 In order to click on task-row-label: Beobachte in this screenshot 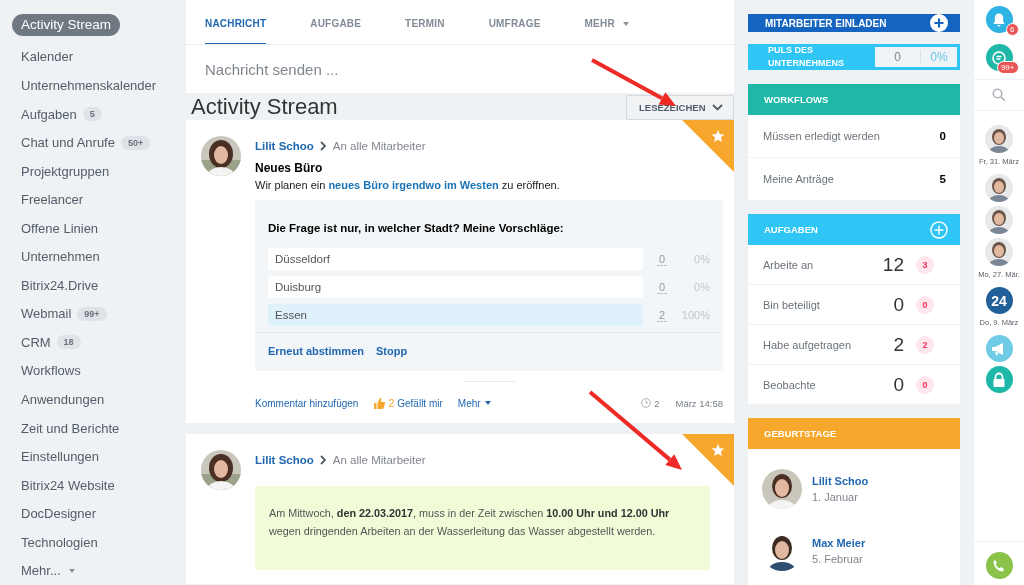, I will do `click(818, 384)`.